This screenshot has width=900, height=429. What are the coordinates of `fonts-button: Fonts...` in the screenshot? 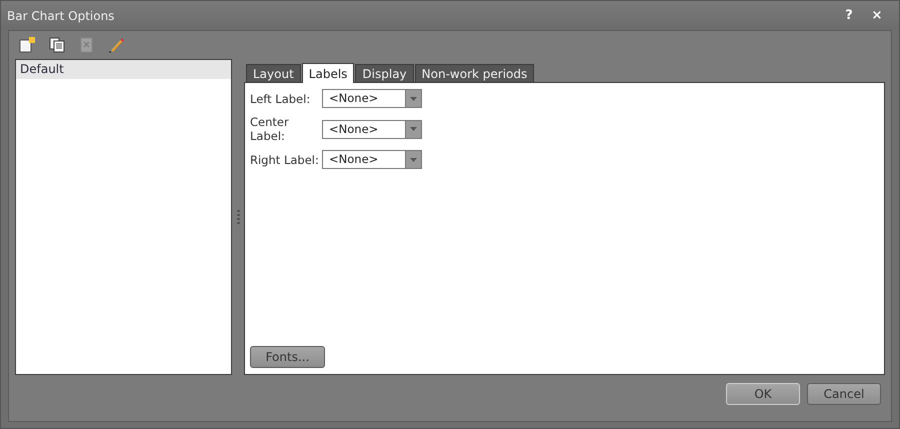 It's located at (287, 357).